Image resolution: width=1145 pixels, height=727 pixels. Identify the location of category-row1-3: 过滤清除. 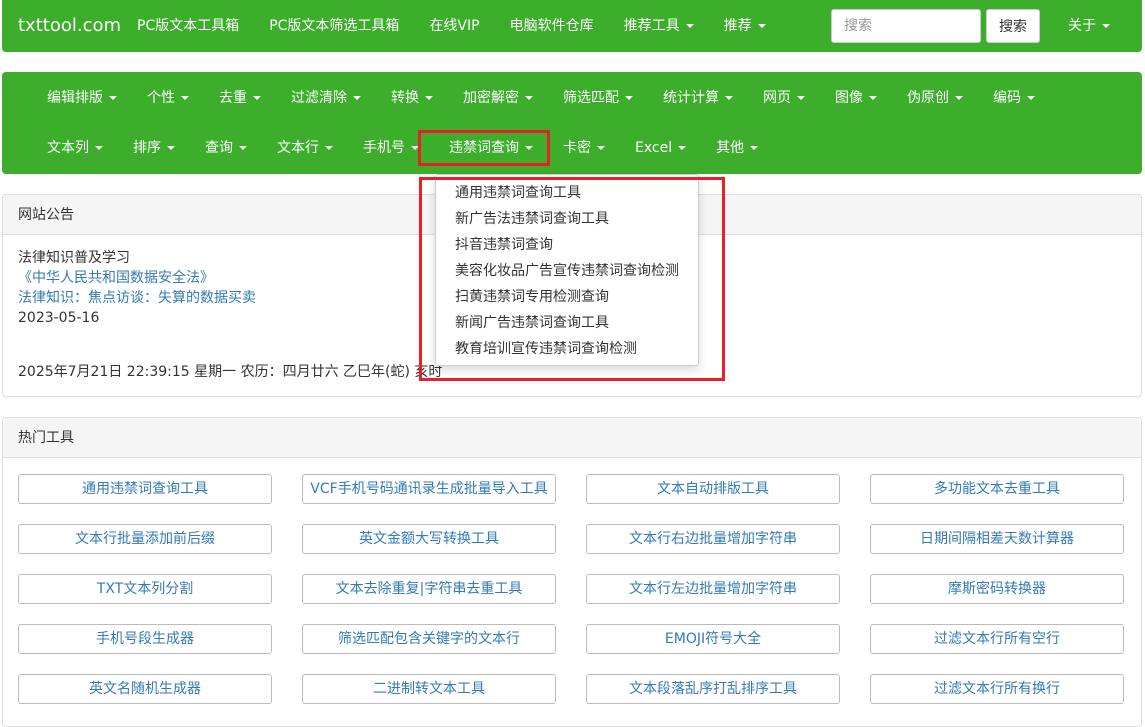
(326, 98).